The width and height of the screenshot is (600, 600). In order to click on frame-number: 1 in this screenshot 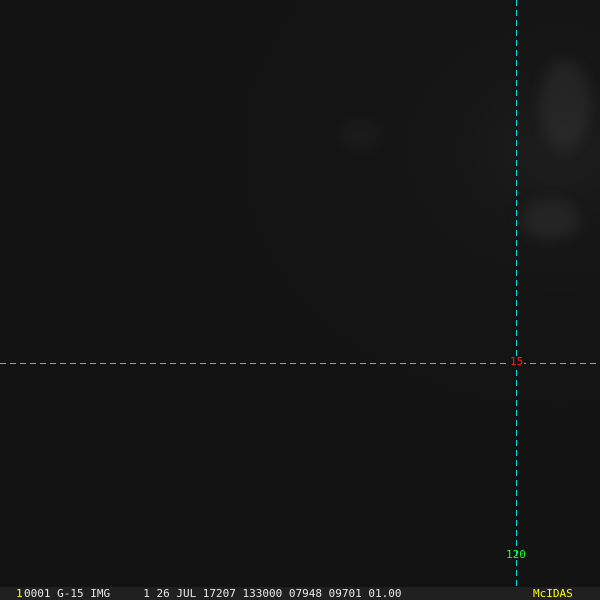, I will do `click(19, 593)`.